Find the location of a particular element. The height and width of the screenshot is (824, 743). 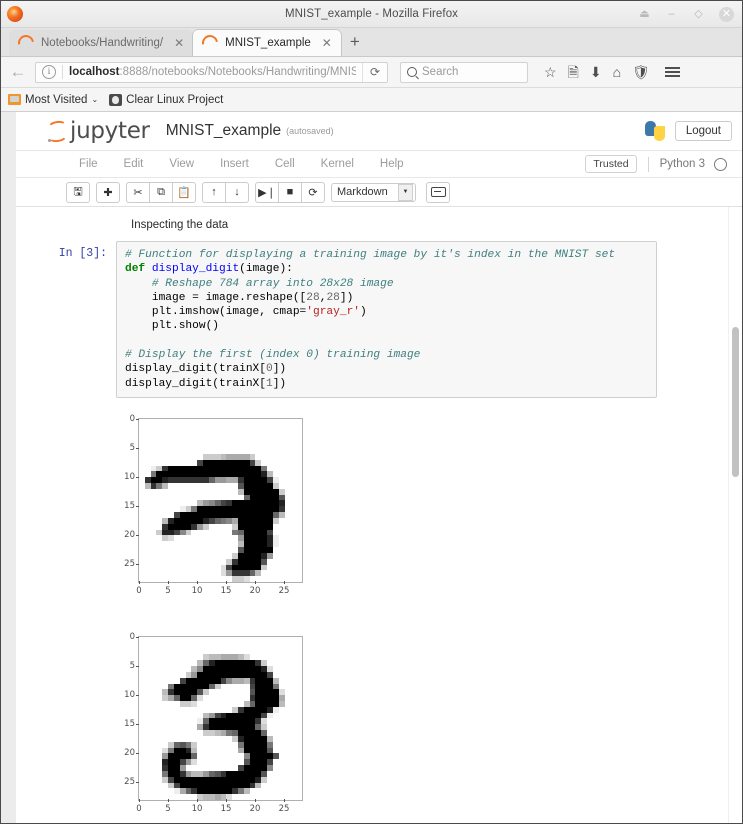

search-bar: Search is located at coordinates (464, 72).